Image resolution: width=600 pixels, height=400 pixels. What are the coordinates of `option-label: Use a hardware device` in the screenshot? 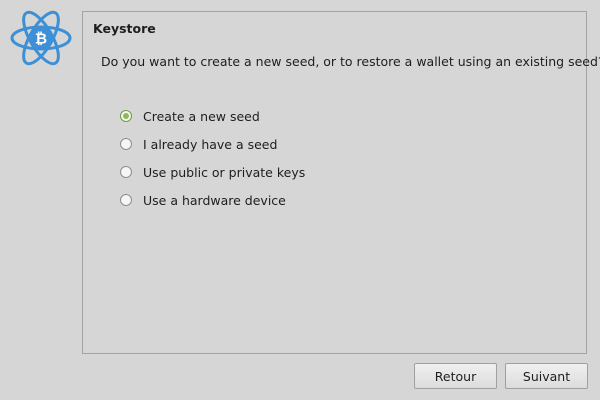 It's located at (214, 200).